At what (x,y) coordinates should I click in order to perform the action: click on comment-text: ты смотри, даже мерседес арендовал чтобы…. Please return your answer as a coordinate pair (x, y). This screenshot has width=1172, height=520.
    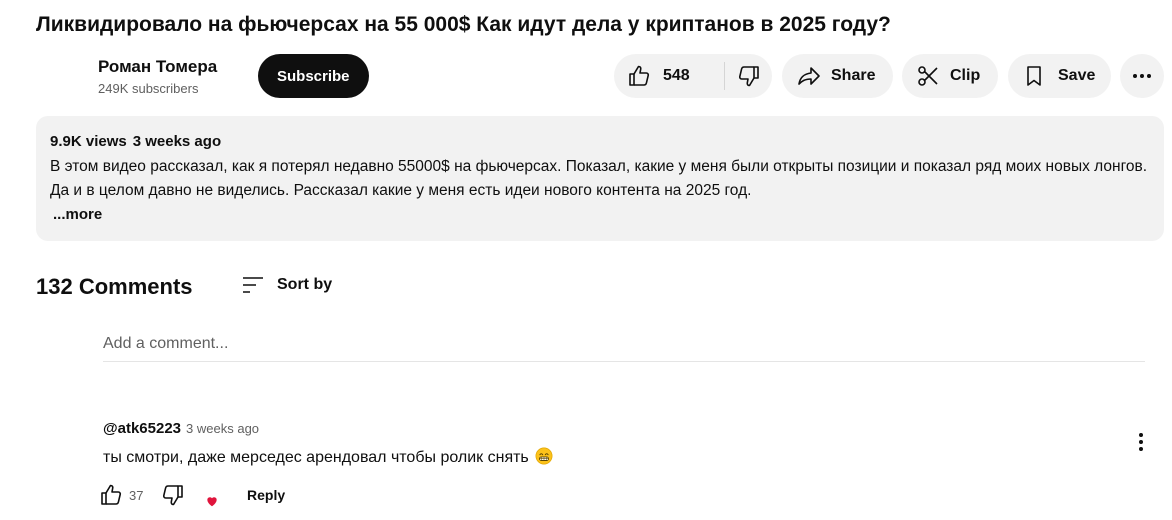
    Looking at the image, I should click on (328, 458).